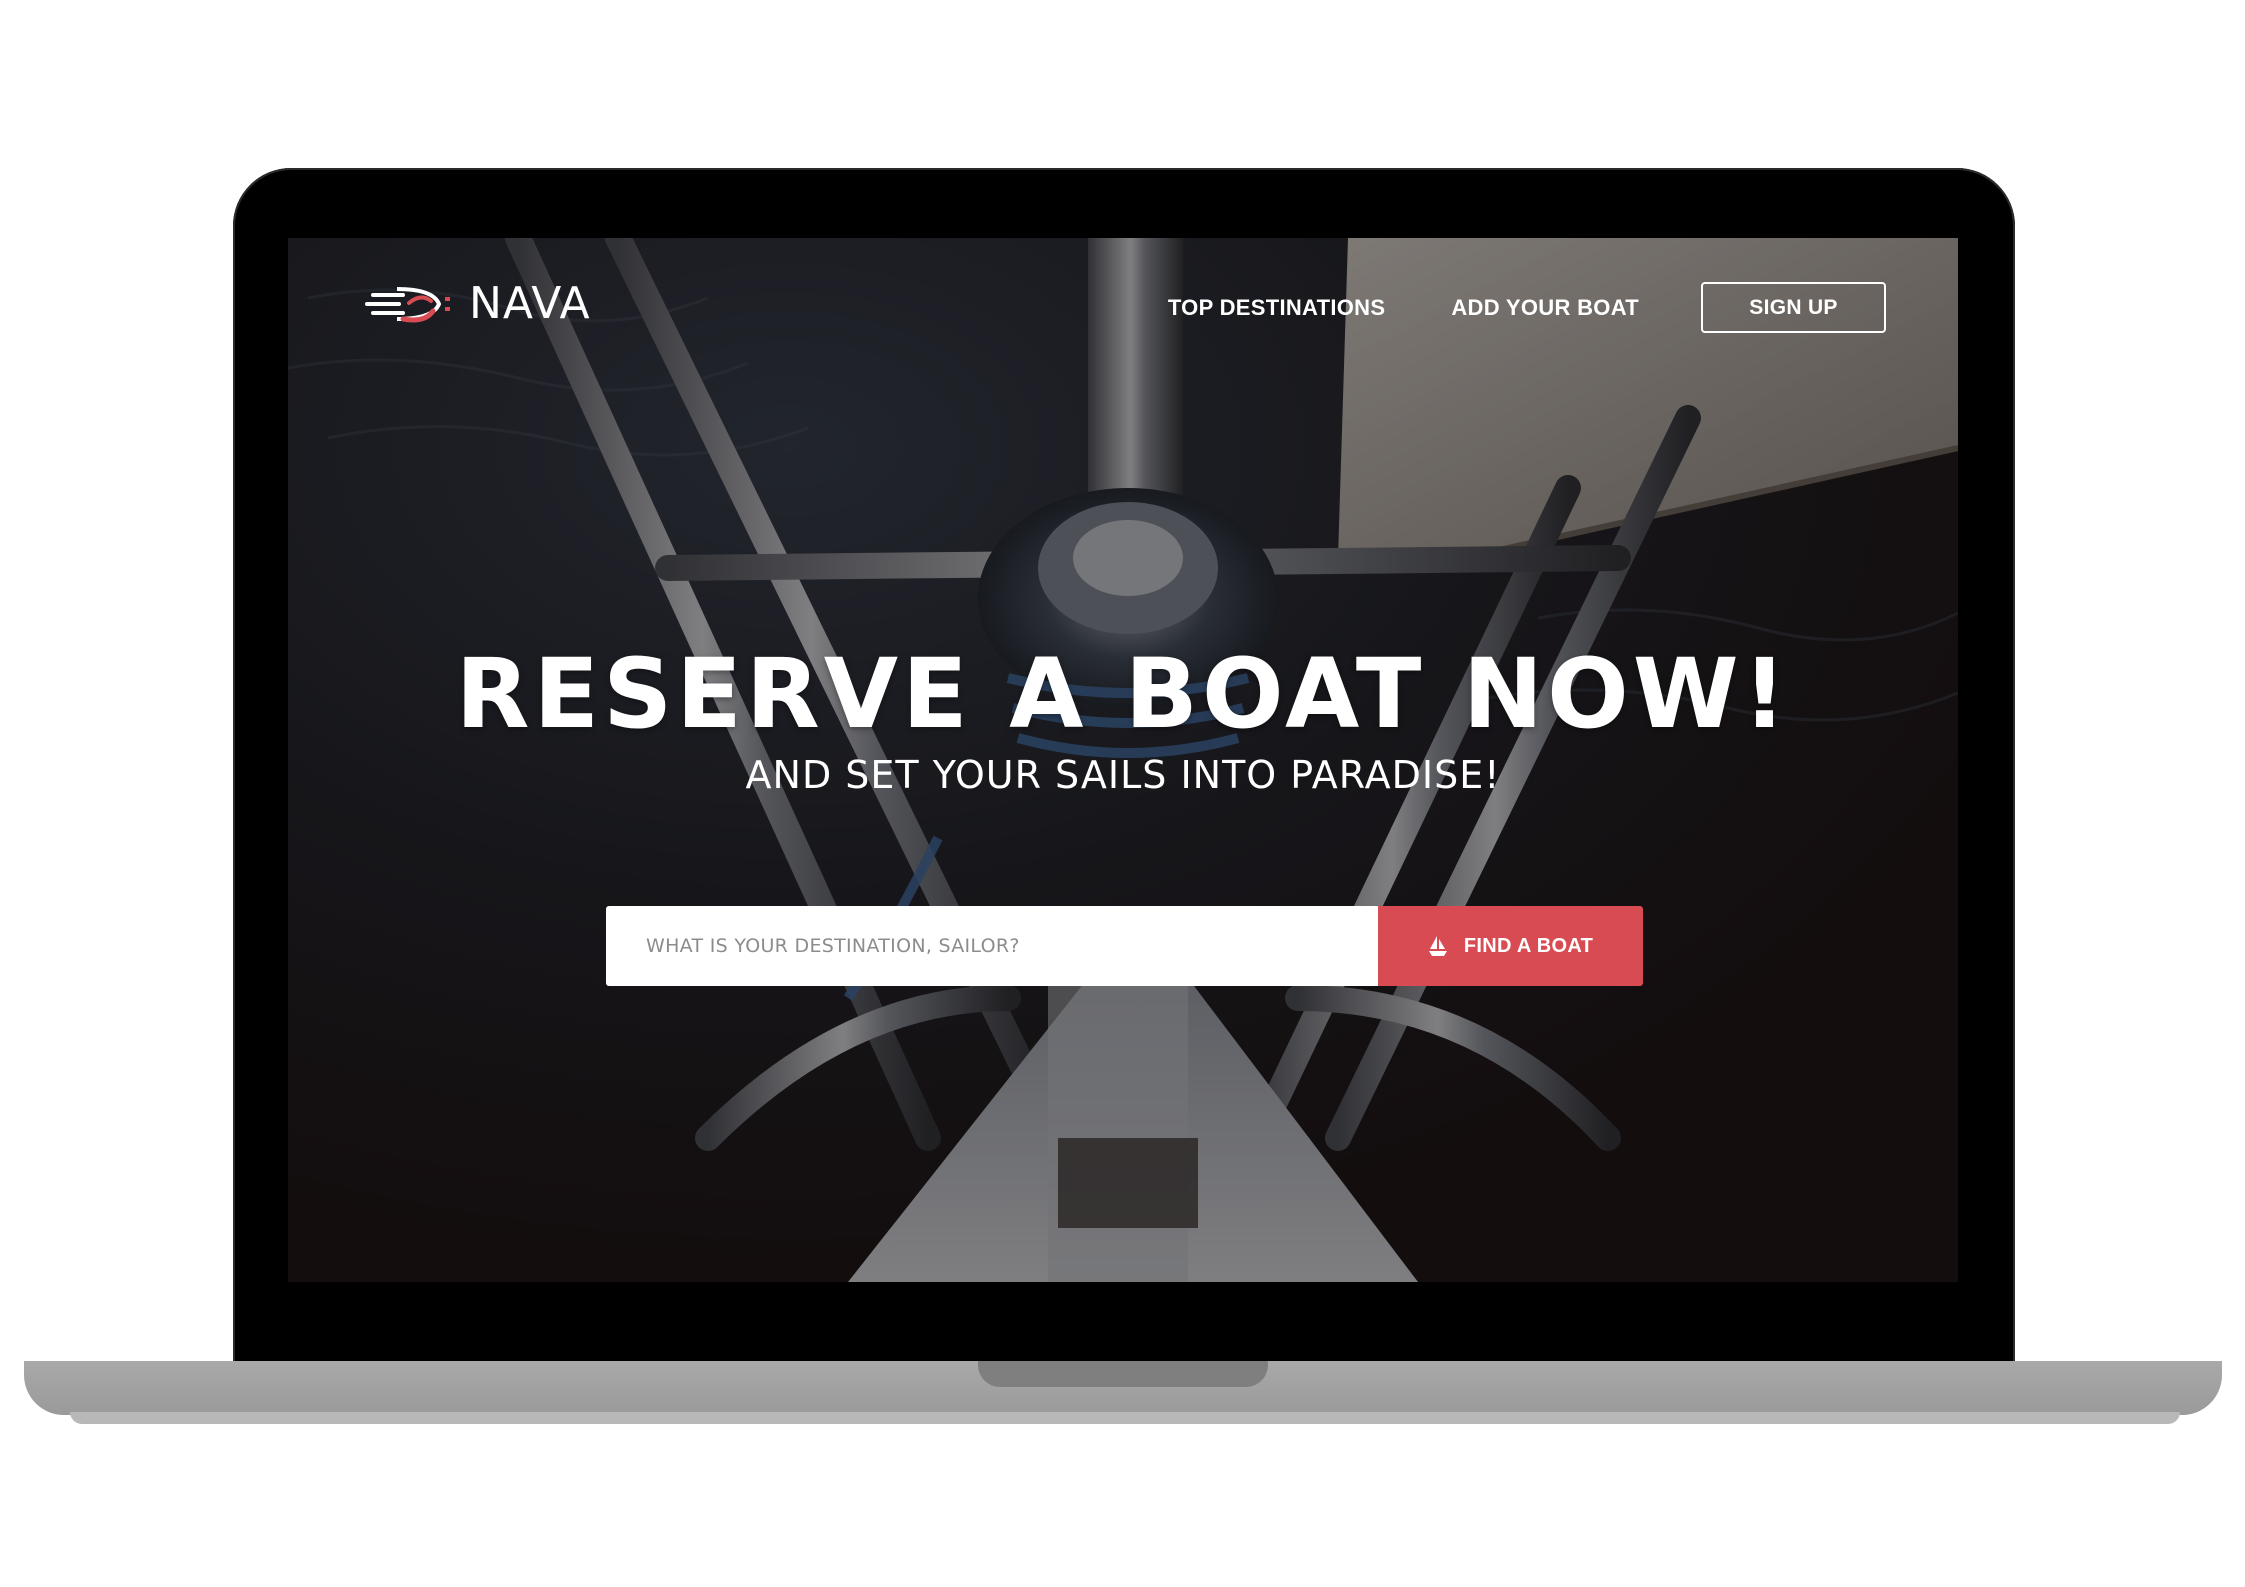  What do you see at coordinates (1528, 945) in the screenshot?
I see `find-a-boat-label: FIND A BOAT` at bounding box center [1528, 945].